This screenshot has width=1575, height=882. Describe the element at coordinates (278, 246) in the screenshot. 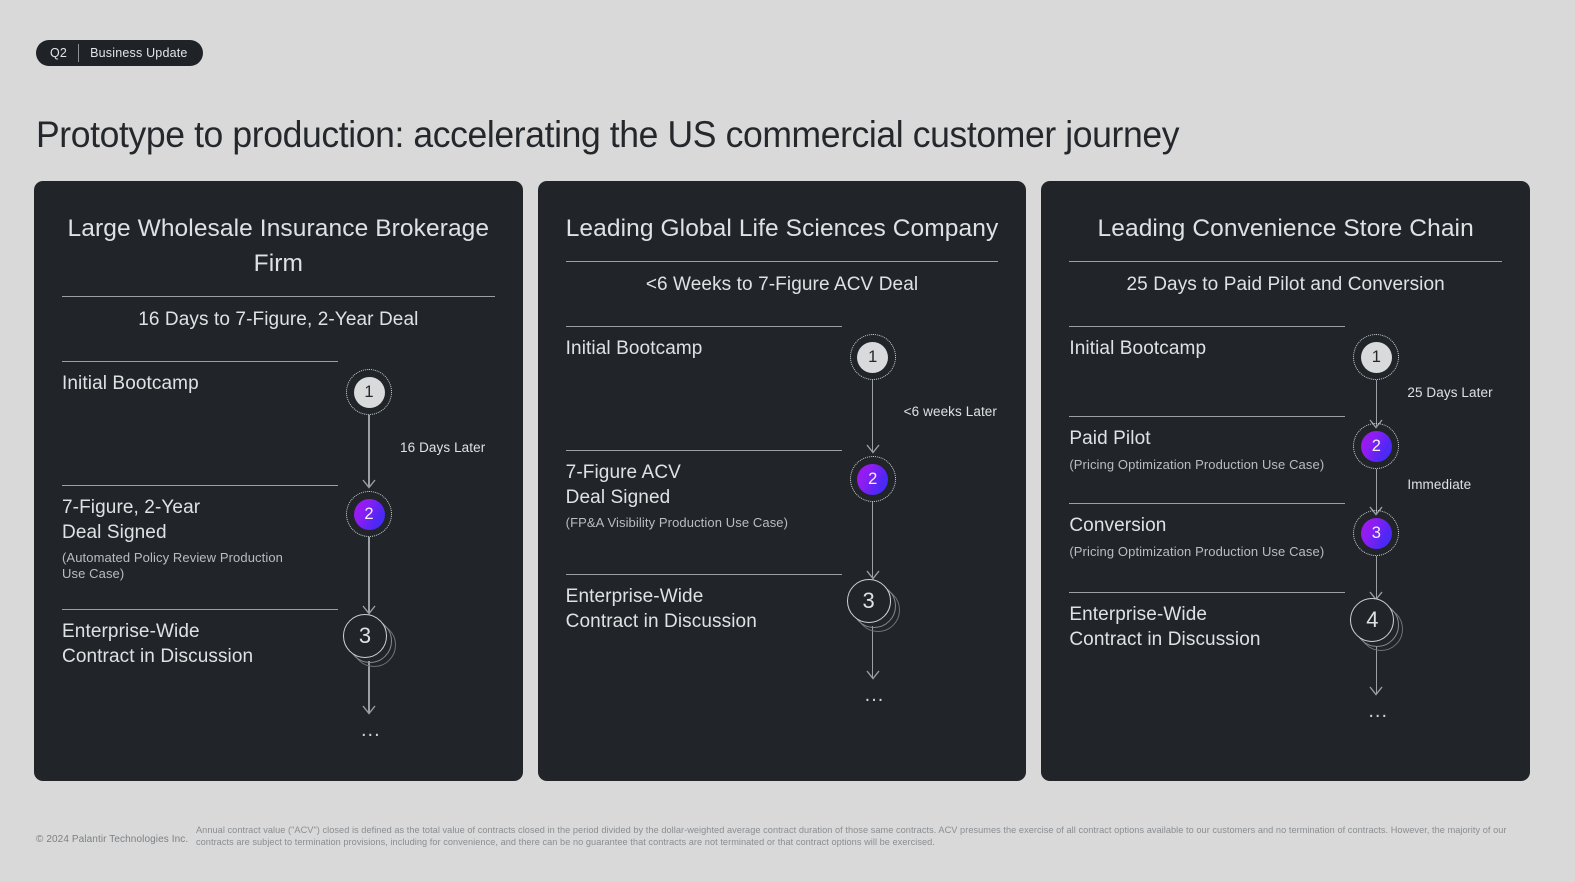

I see `card-title: Large Wholesale Insurance Brokerage Firm` at that location.